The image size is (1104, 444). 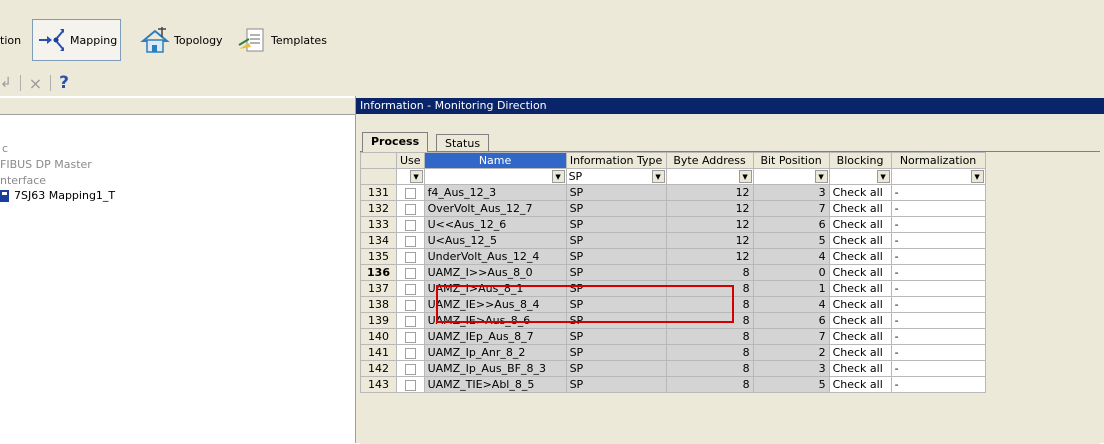 I want to click on column-header-bit-position: Bit Position, so click(x=791, y=160).